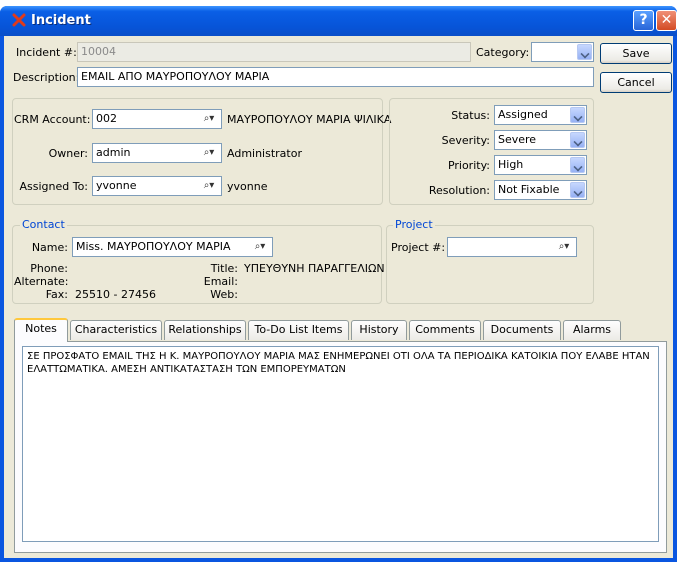  What do you see at coordinates (46, 77) in the screenshot?
I see `description-label: Description:` at bounding box center [46, 77].